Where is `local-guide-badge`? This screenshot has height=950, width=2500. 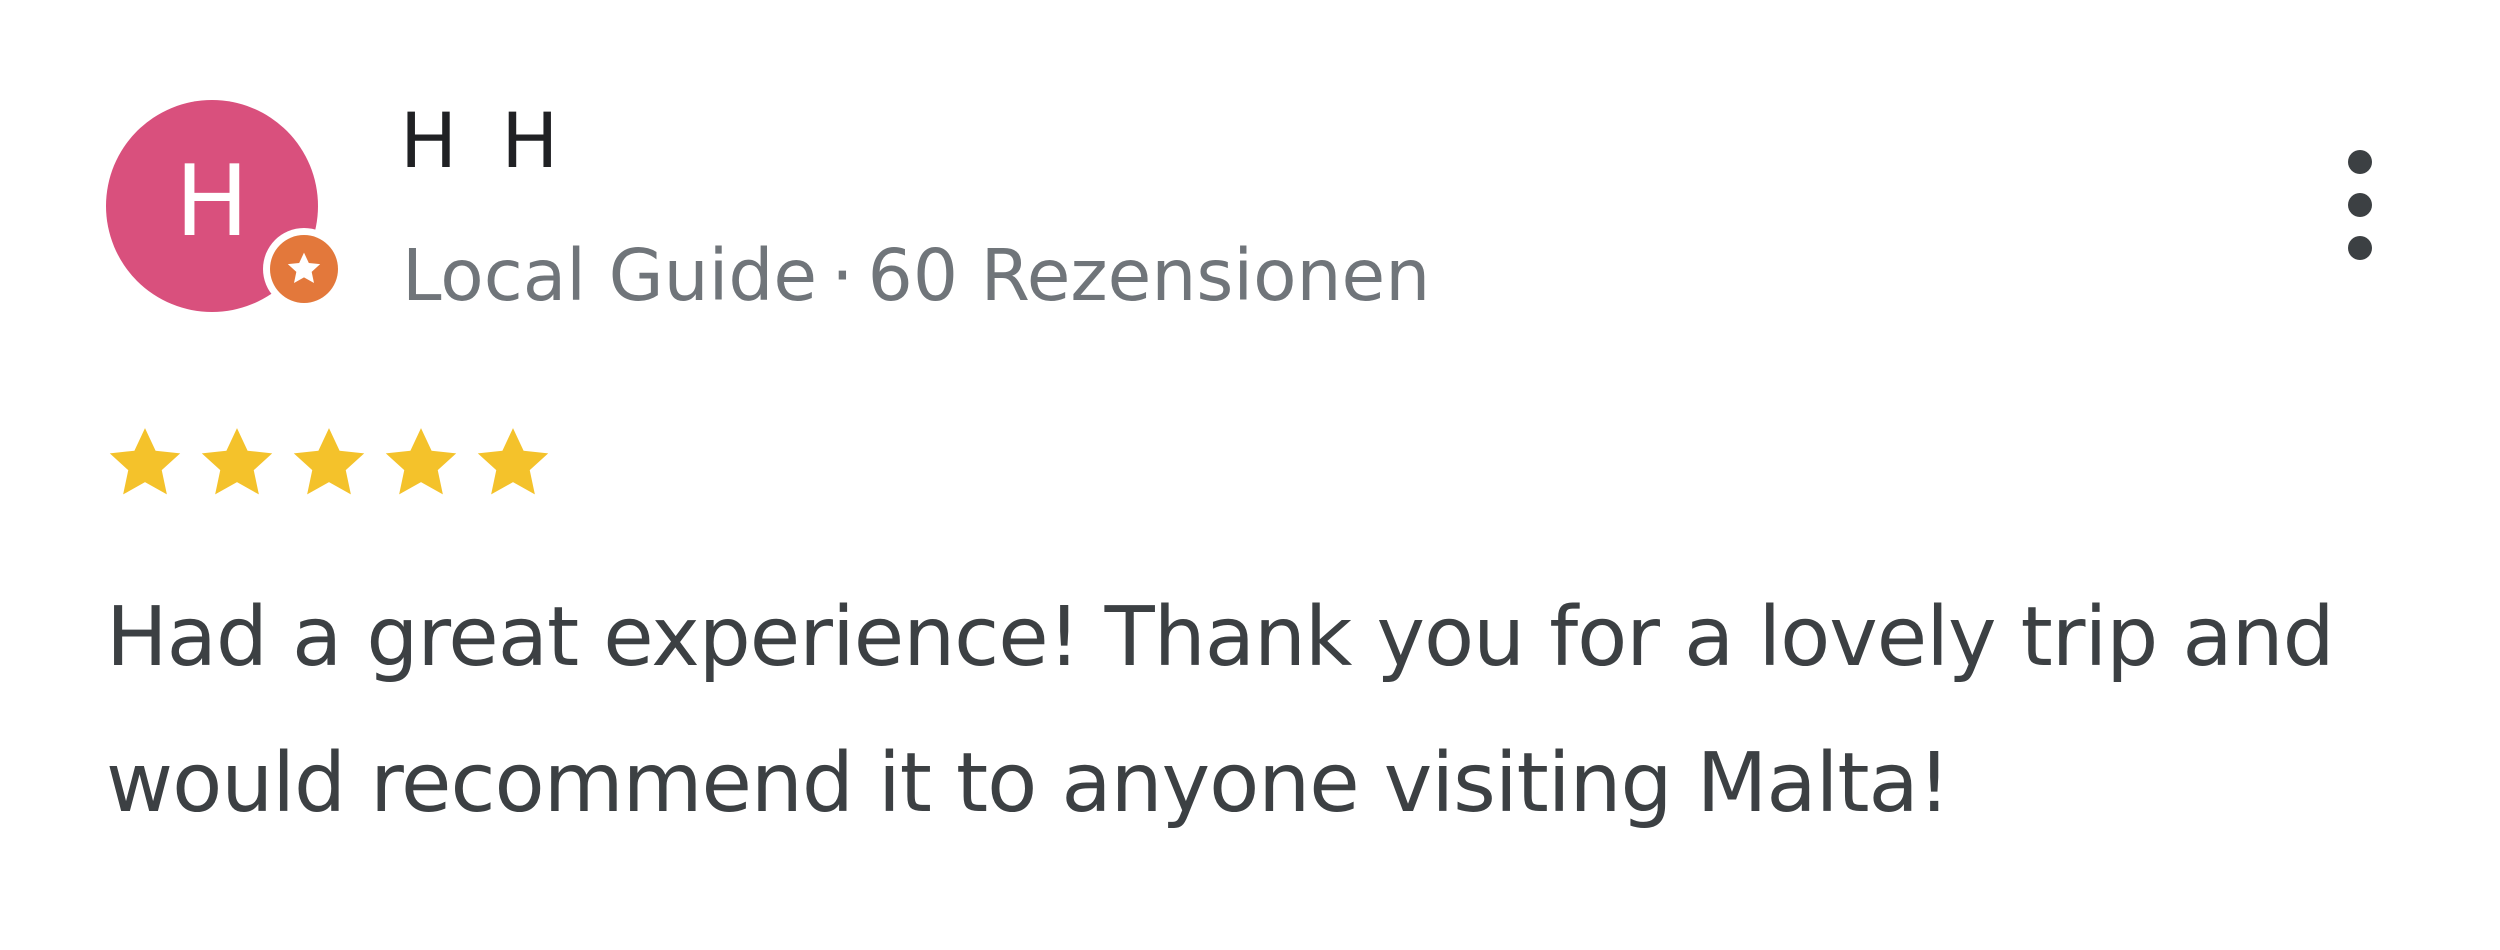 local-guide-badge is located at coordinates (304, 269).